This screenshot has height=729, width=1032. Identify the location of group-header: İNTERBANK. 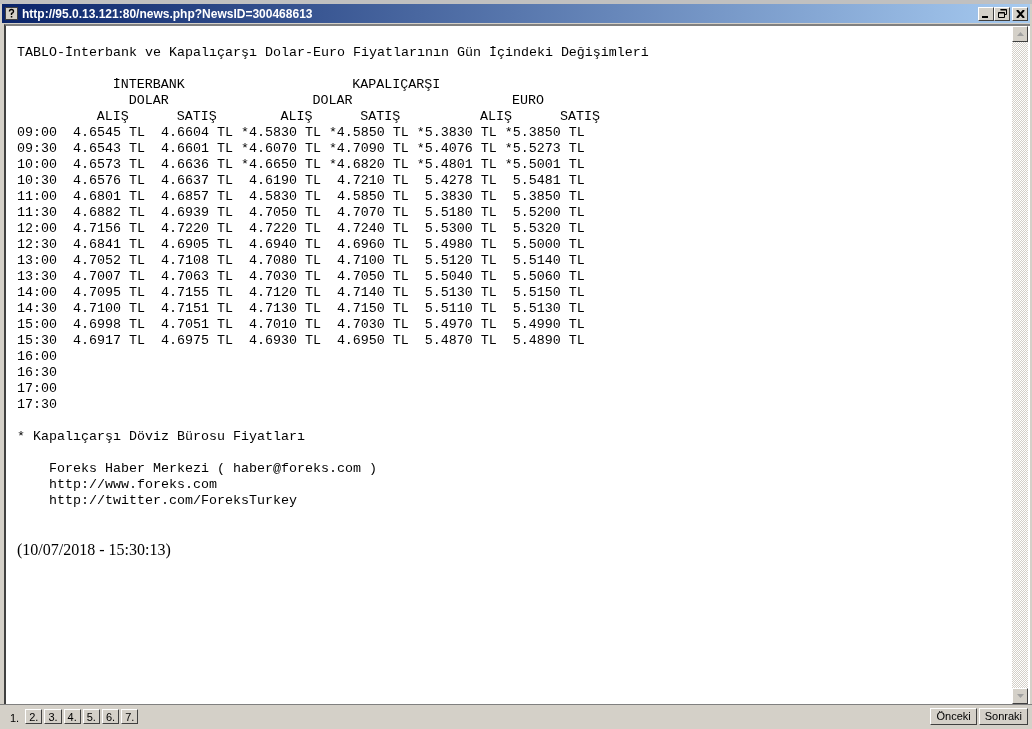
(148, 85).